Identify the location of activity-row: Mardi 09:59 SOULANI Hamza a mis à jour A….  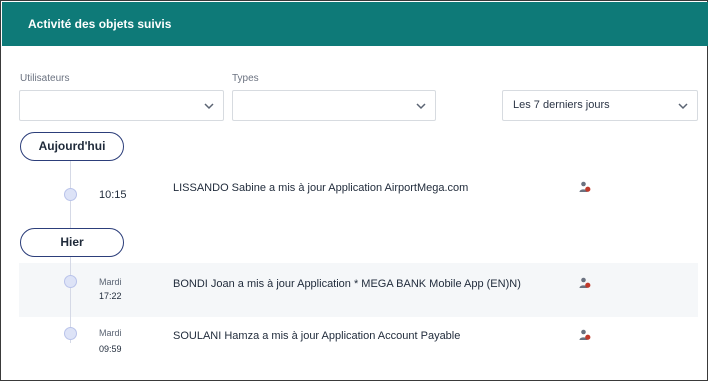
(358, 343).